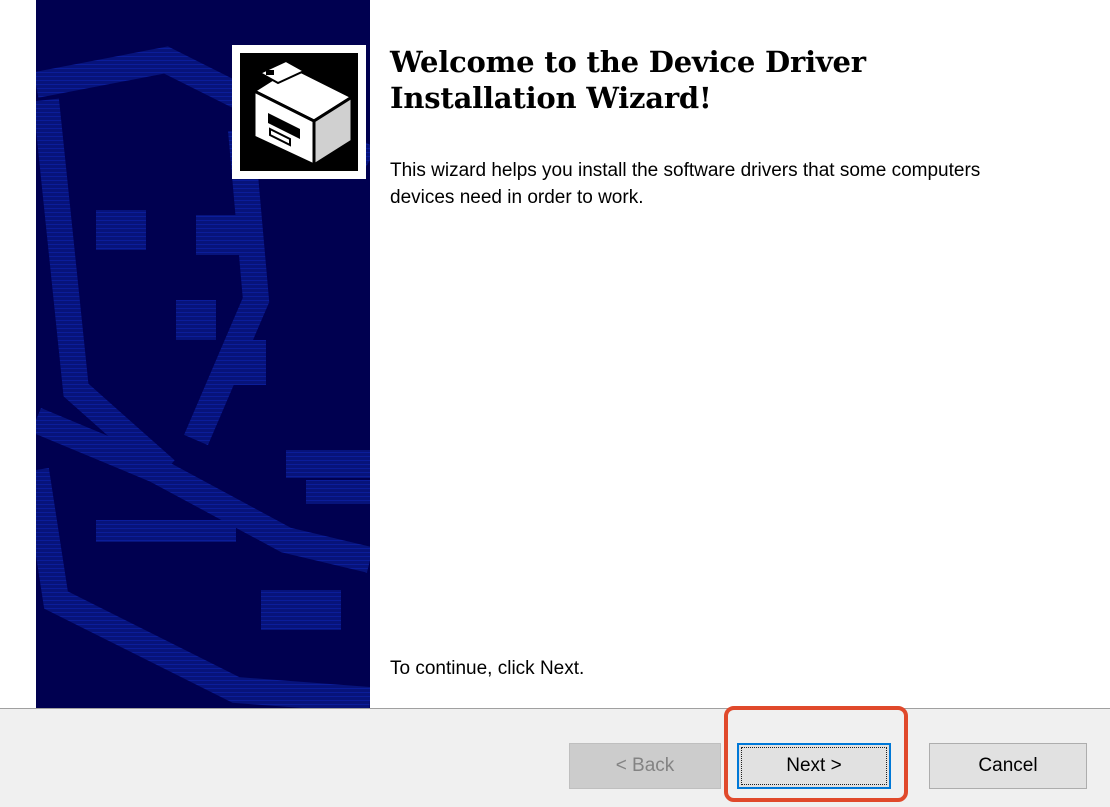 The image size is (1110, 807). Describe the element at coordinates (814, 766) in the screenshot. I see `next-button: Next >` at that location.